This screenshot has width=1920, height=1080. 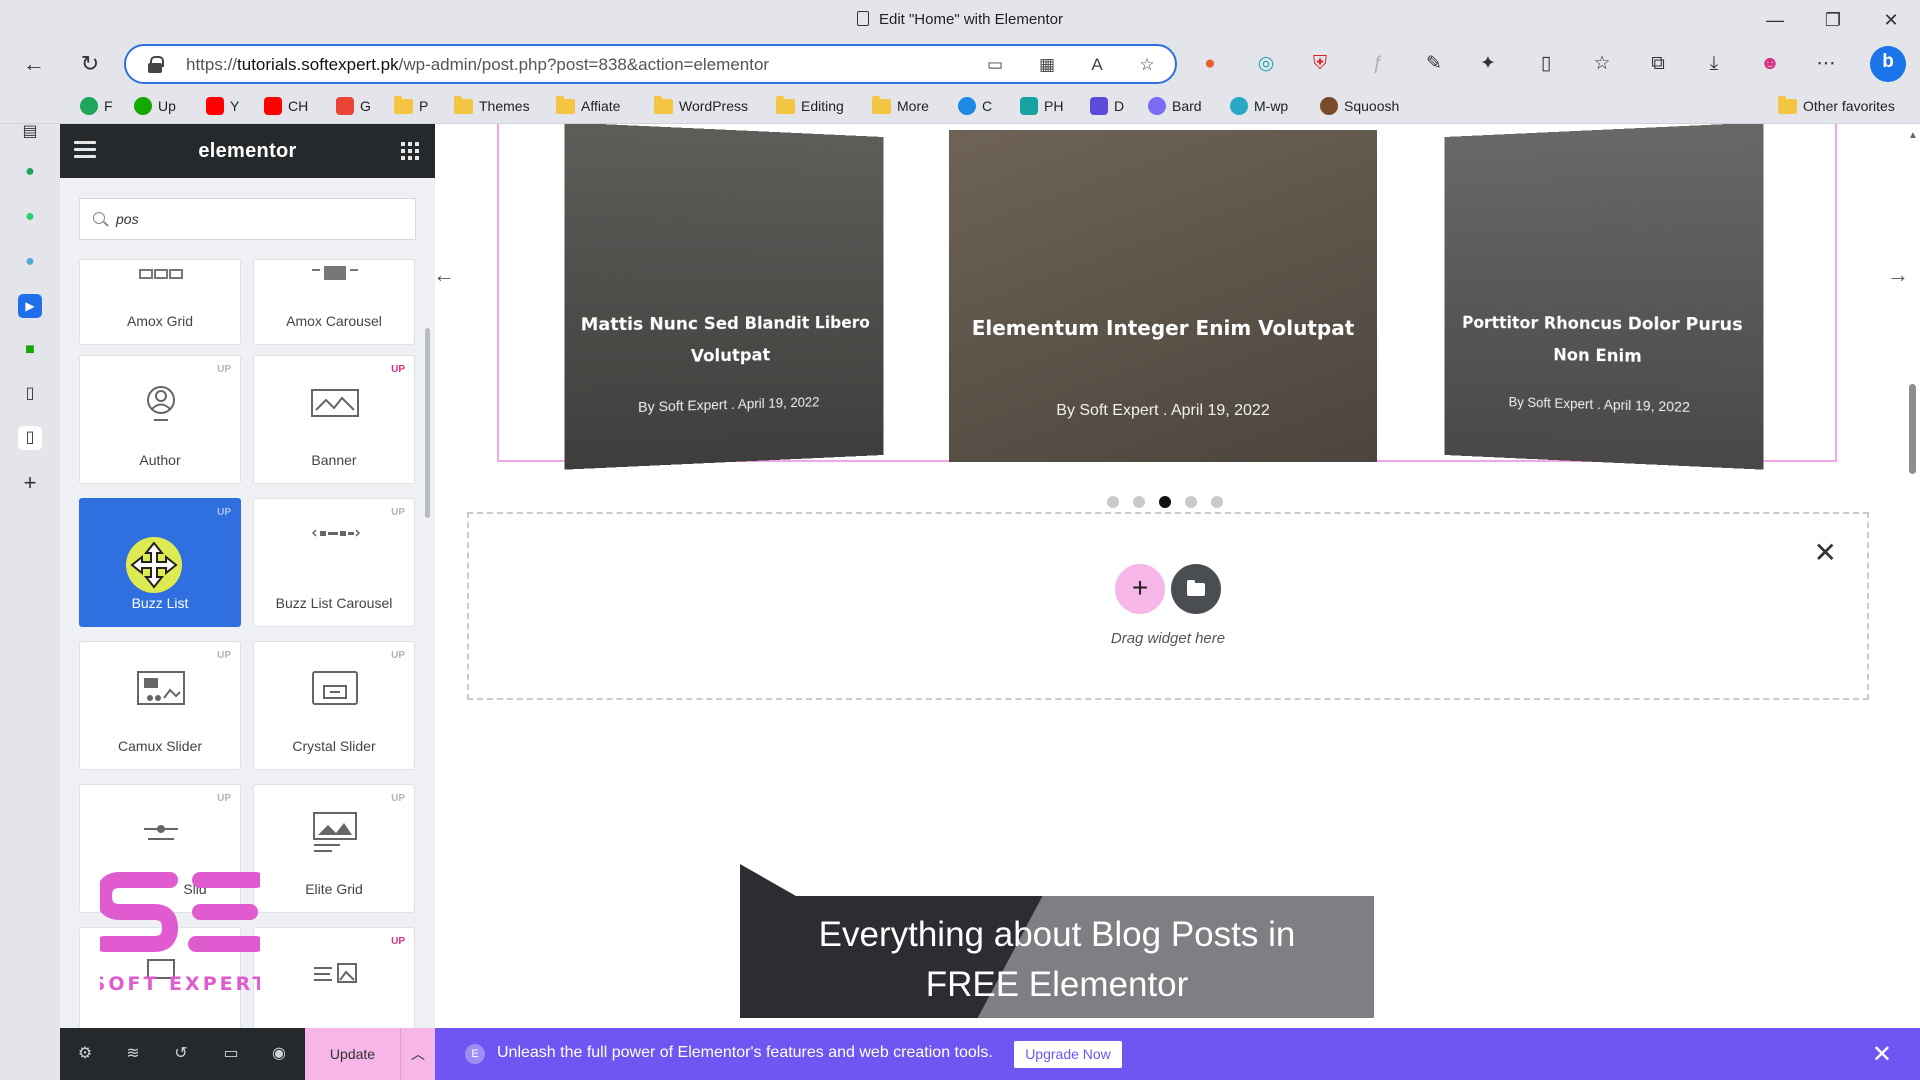 I want to click on bookmark-item: Y, so click(x=222, y=106).